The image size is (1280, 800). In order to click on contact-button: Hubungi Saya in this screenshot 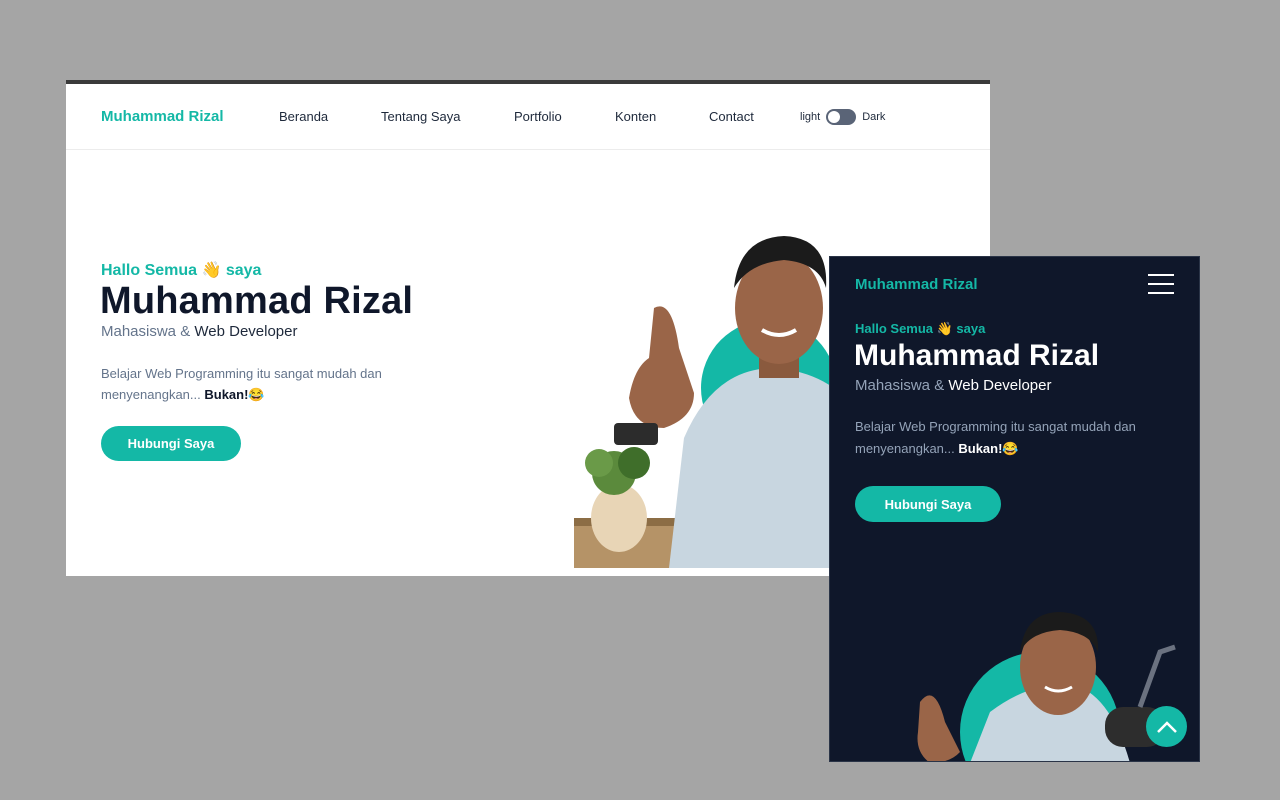, I will do `click(171, 443)`.